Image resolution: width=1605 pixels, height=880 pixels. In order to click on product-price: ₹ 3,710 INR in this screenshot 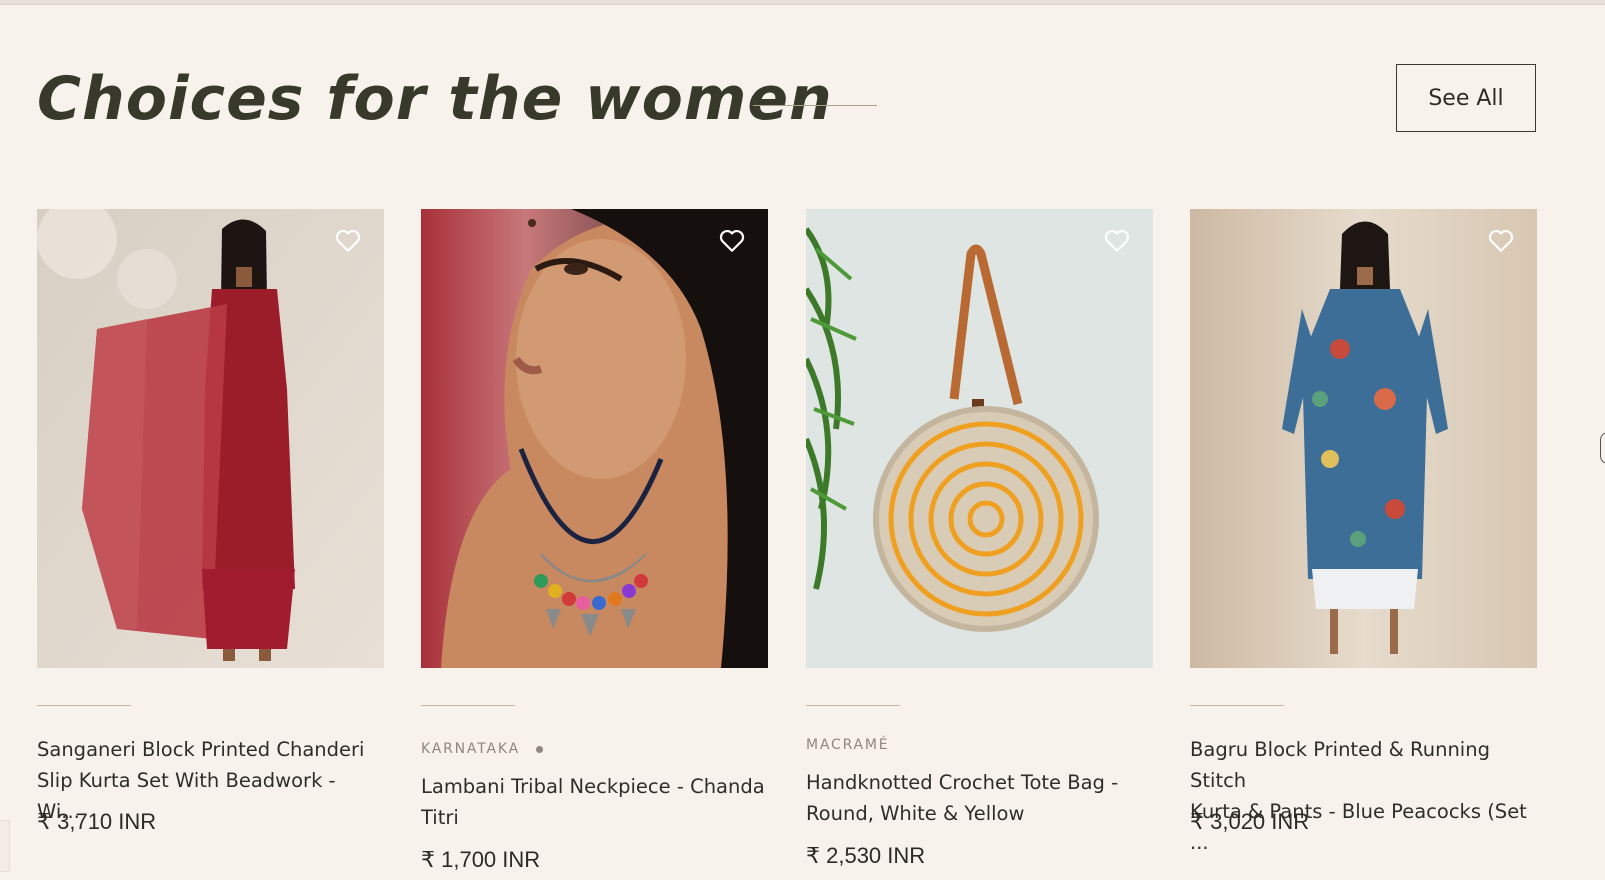, I will do `click(97, 821)`.